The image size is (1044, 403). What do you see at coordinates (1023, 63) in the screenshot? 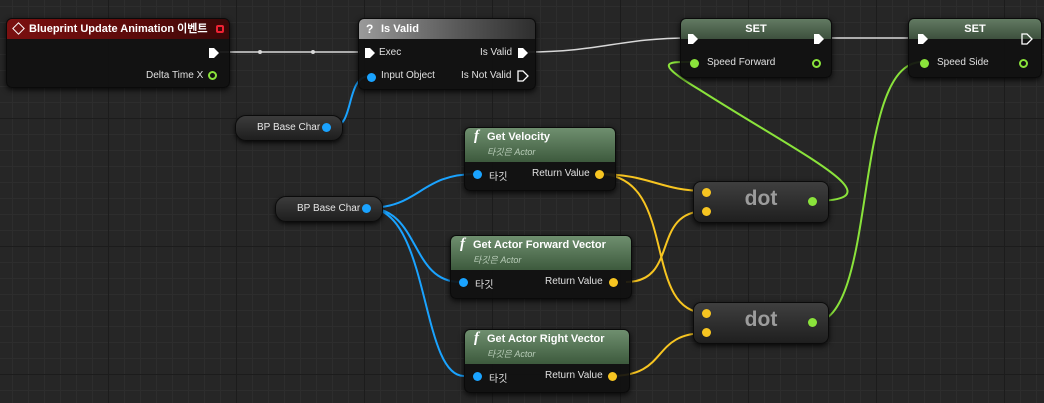
I see `speed-side-out-pin` at bounding box center [1023, 63].